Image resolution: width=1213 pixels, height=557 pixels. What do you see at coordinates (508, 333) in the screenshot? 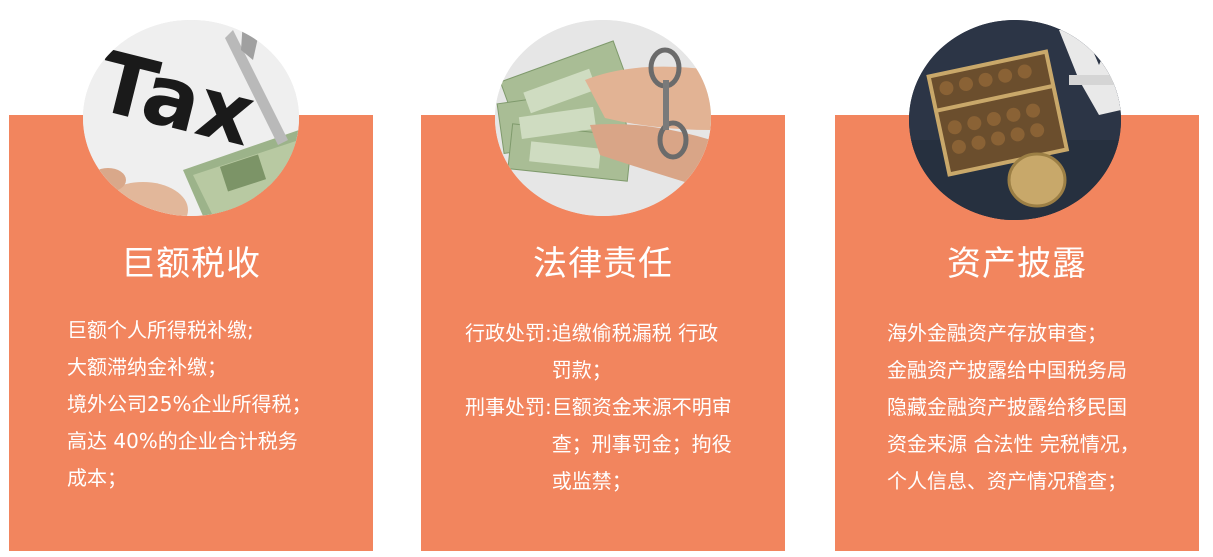
I see `penalty-label: 行政处罚:` at bounding box center [508, 333].